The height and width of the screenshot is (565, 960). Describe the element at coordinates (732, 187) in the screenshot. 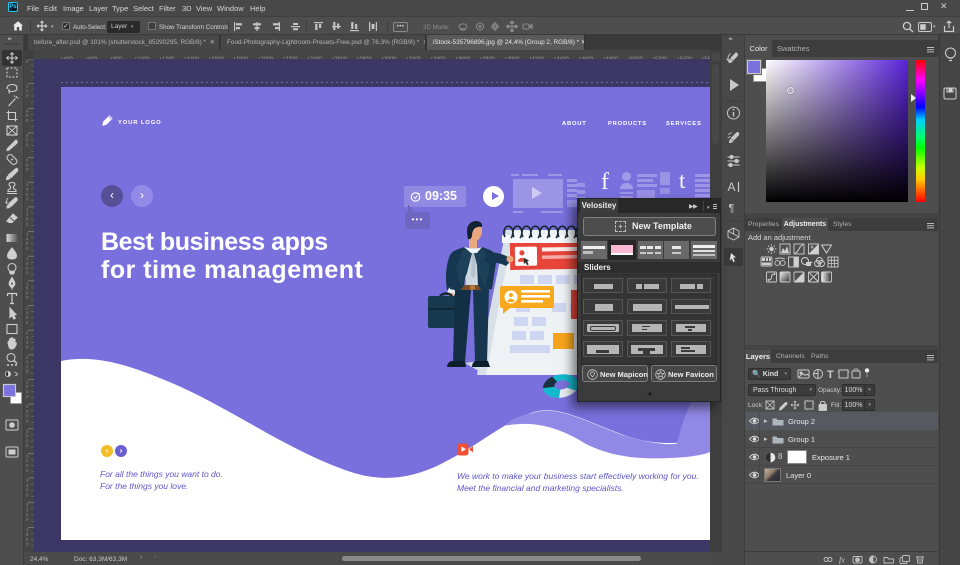

I see `svg-text: A` at that location.